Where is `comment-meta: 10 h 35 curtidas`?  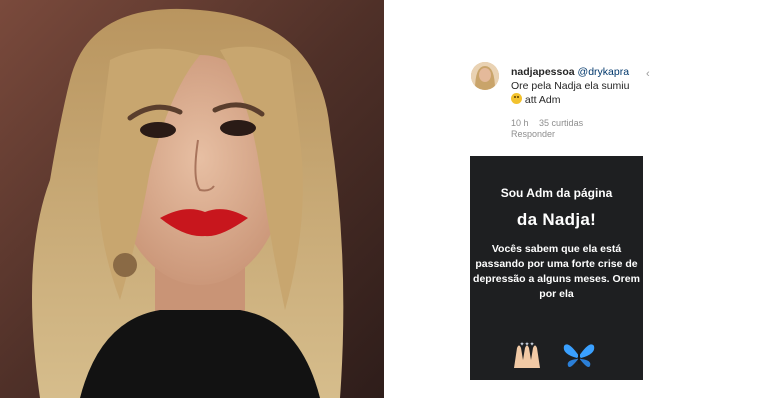 comment-meta: 10 h 35 curtidas is located at coordinates (551, 123).